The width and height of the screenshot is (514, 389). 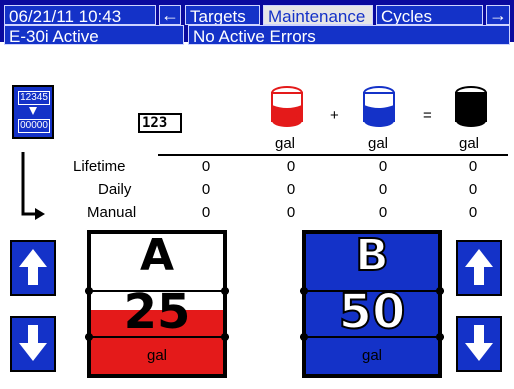 I want to click on pump-a-card: A 25 gal, so click(x=157, y=304).